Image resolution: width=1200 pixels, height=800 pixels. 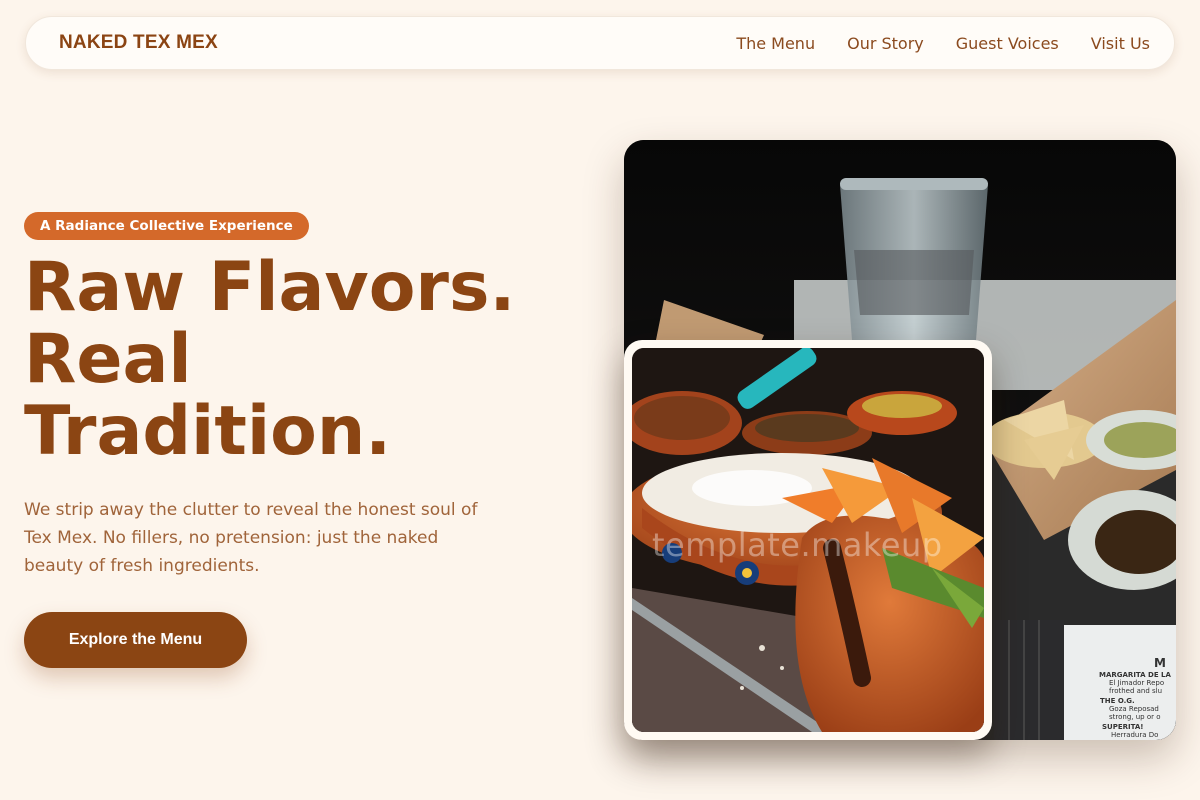 What do you see at coordinates (1135, 691) in the screenshot?
I see `menu-card-line: frothed and slu` at bounding box center [1135, 691].